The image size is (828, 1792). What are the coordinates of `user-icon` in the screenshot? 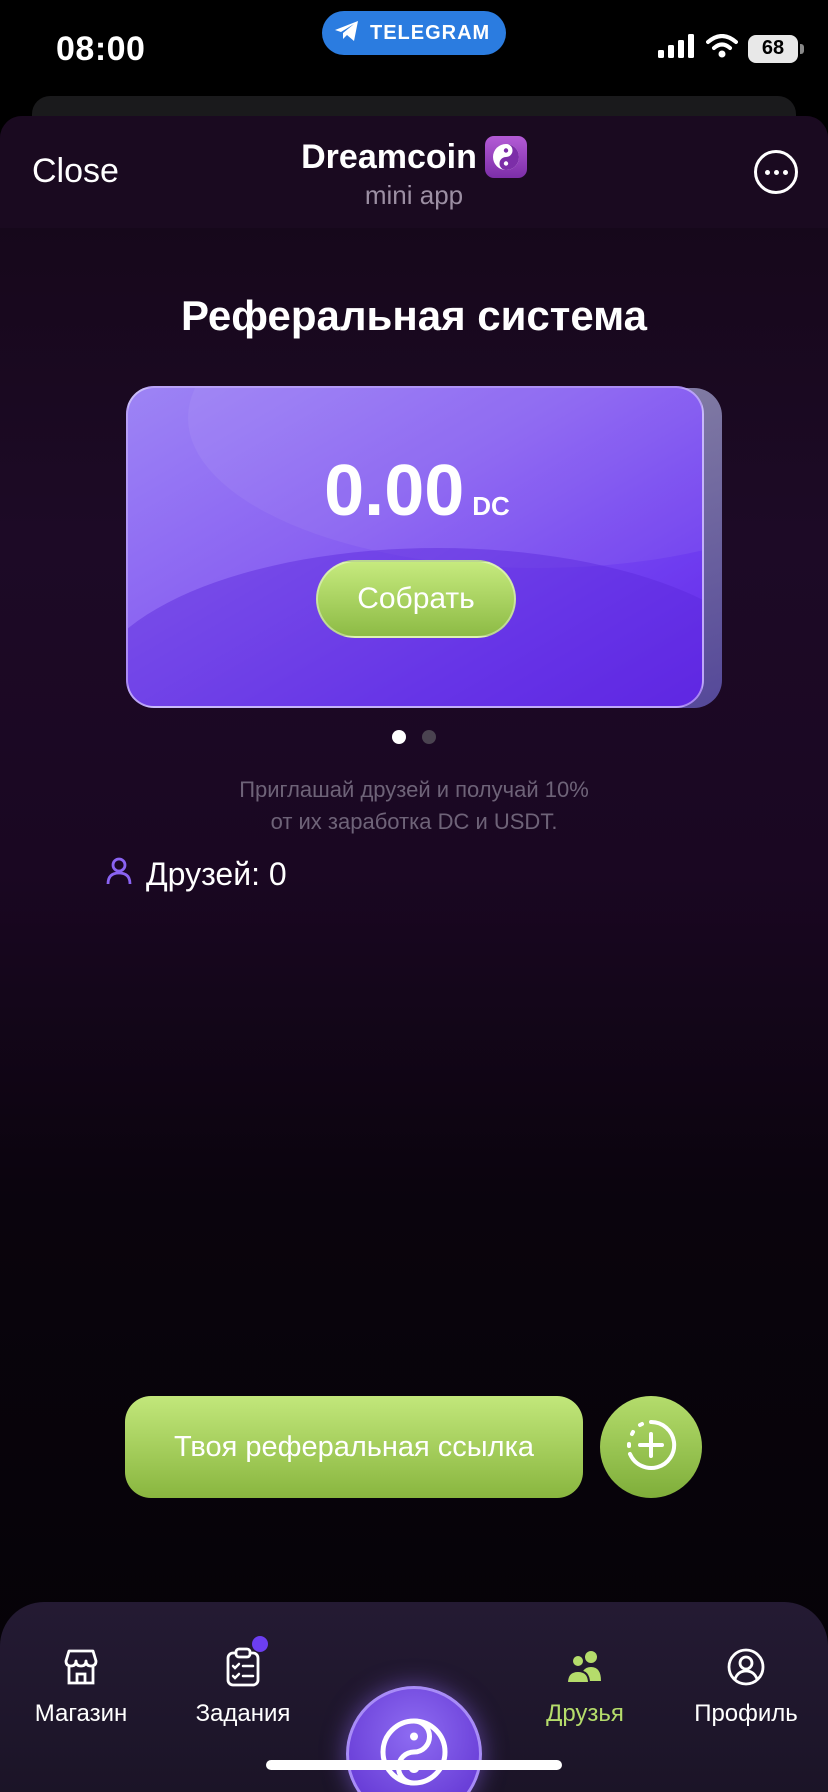 It's located at (119, 874).